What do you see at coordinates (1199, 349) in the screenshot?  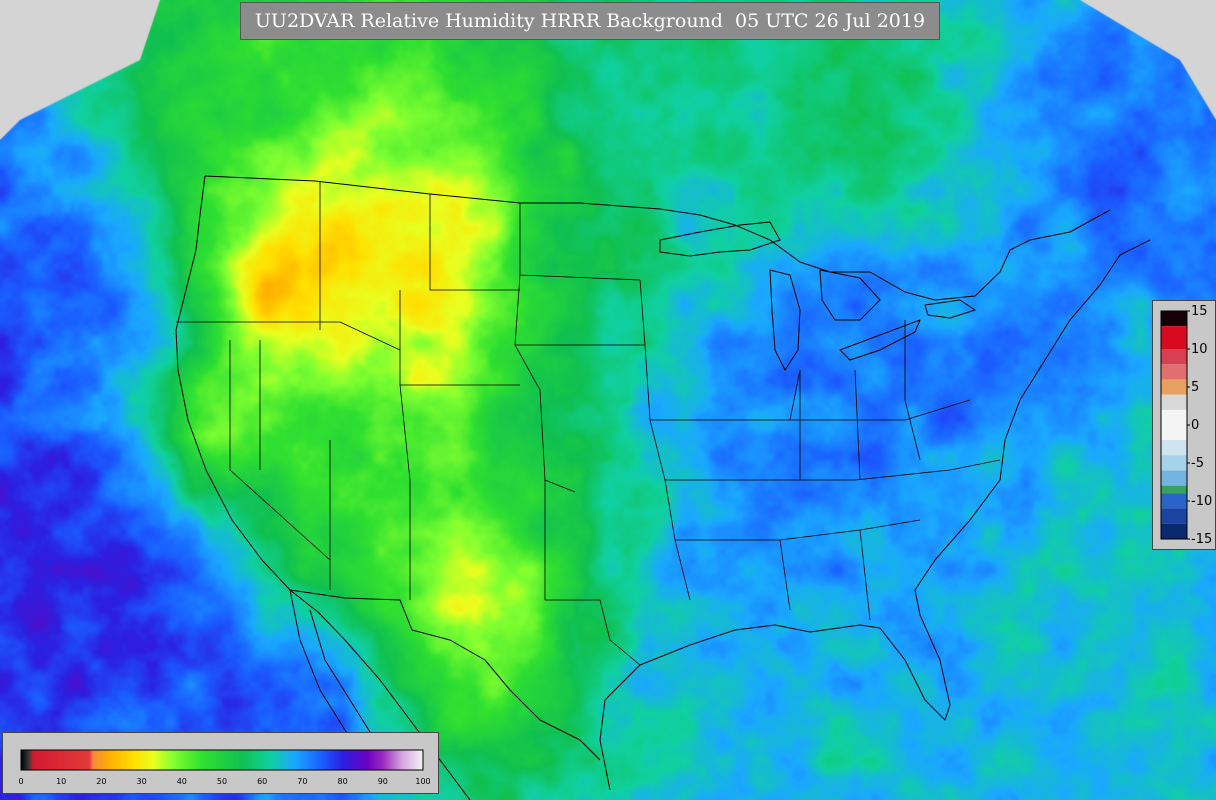 I see `increment-colorbar-tick-label: 10` at bounding box center [1199, 349].